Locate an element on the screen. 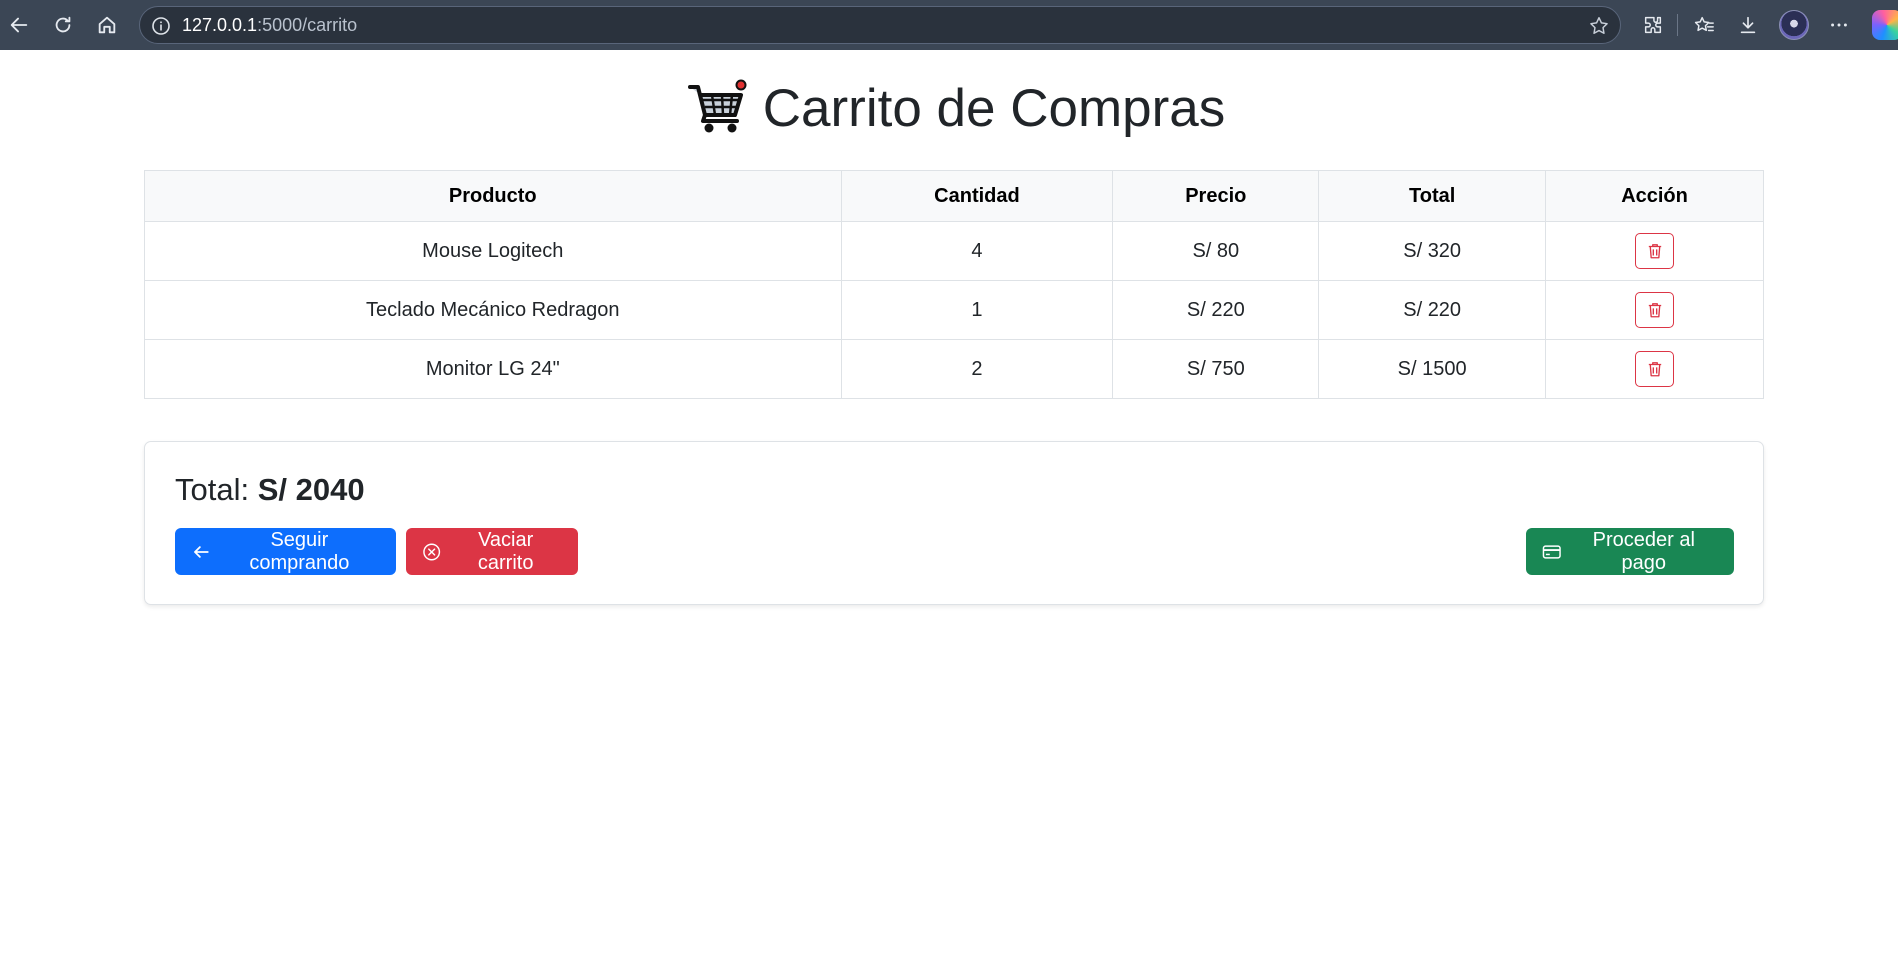 The image size is (1898, 968). url-text: 127.0.0.1:5000/carrito is located at coordinates (269, 25).